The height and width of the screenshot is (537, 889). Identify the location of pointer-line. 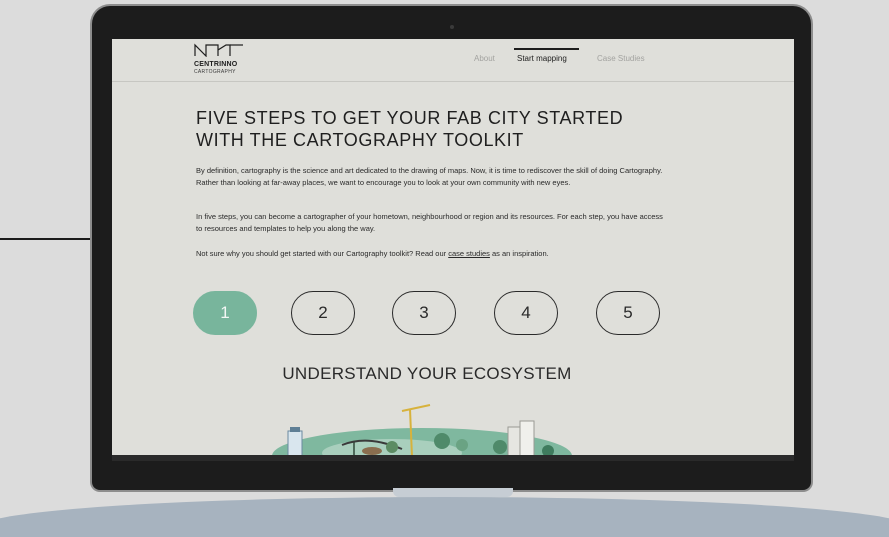
(49, 239).